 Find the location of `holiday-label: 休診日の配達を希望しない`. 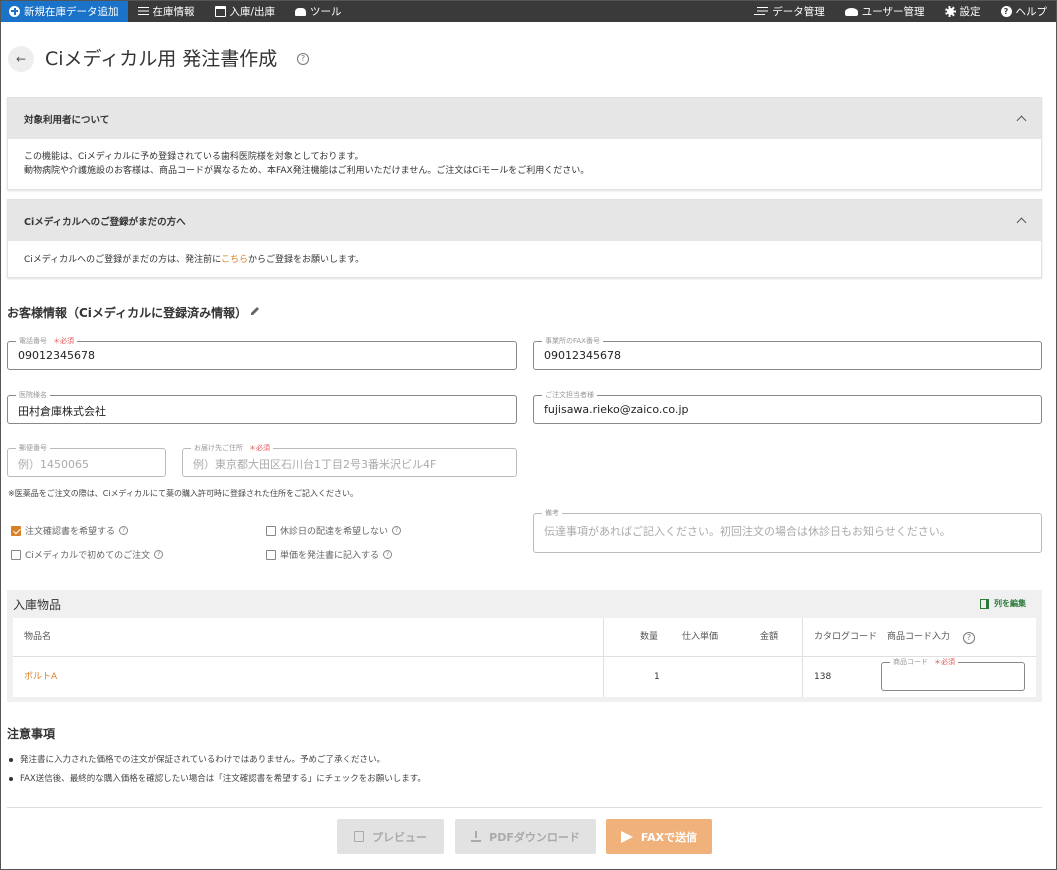

holiday-label: 休診日の配達を希望しない is located at coordinates (334, 532).